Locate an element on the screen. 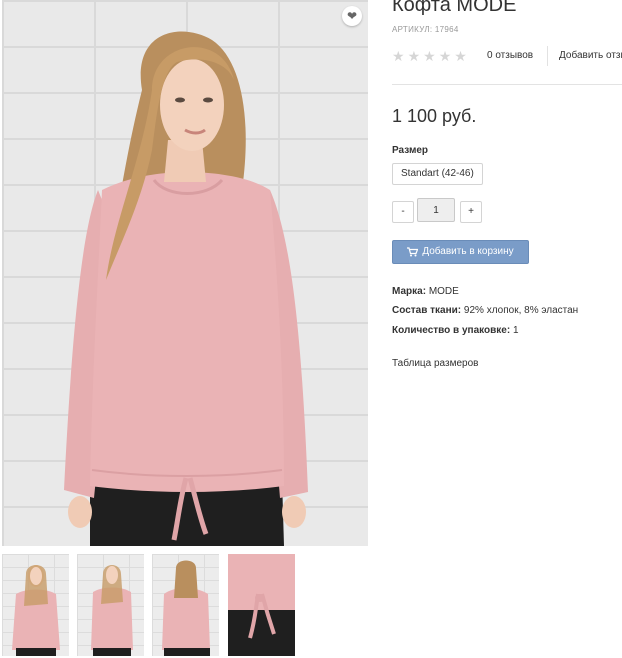 This screenshot has height=658, width=622. attribute-value: MODE is located at coordinates (443, 291).